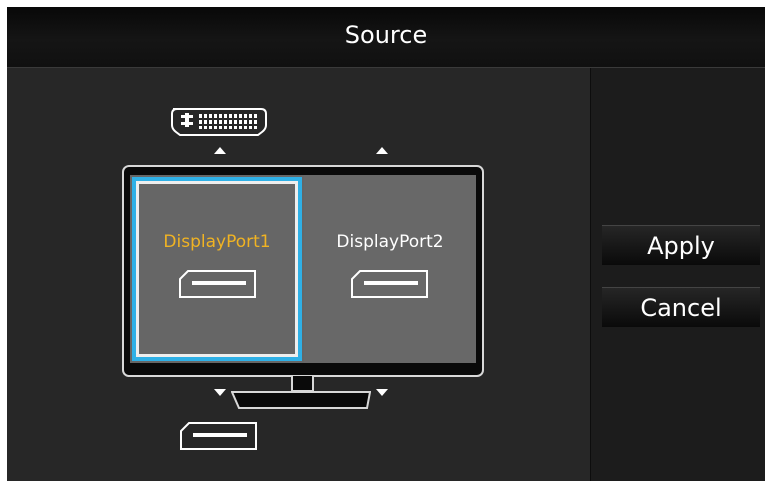 The height and width of the screenshot is (484, 771). Describe the element at coordinates (220, 392) in the screenshot. I see `arrow-down-left-icon` at that location.